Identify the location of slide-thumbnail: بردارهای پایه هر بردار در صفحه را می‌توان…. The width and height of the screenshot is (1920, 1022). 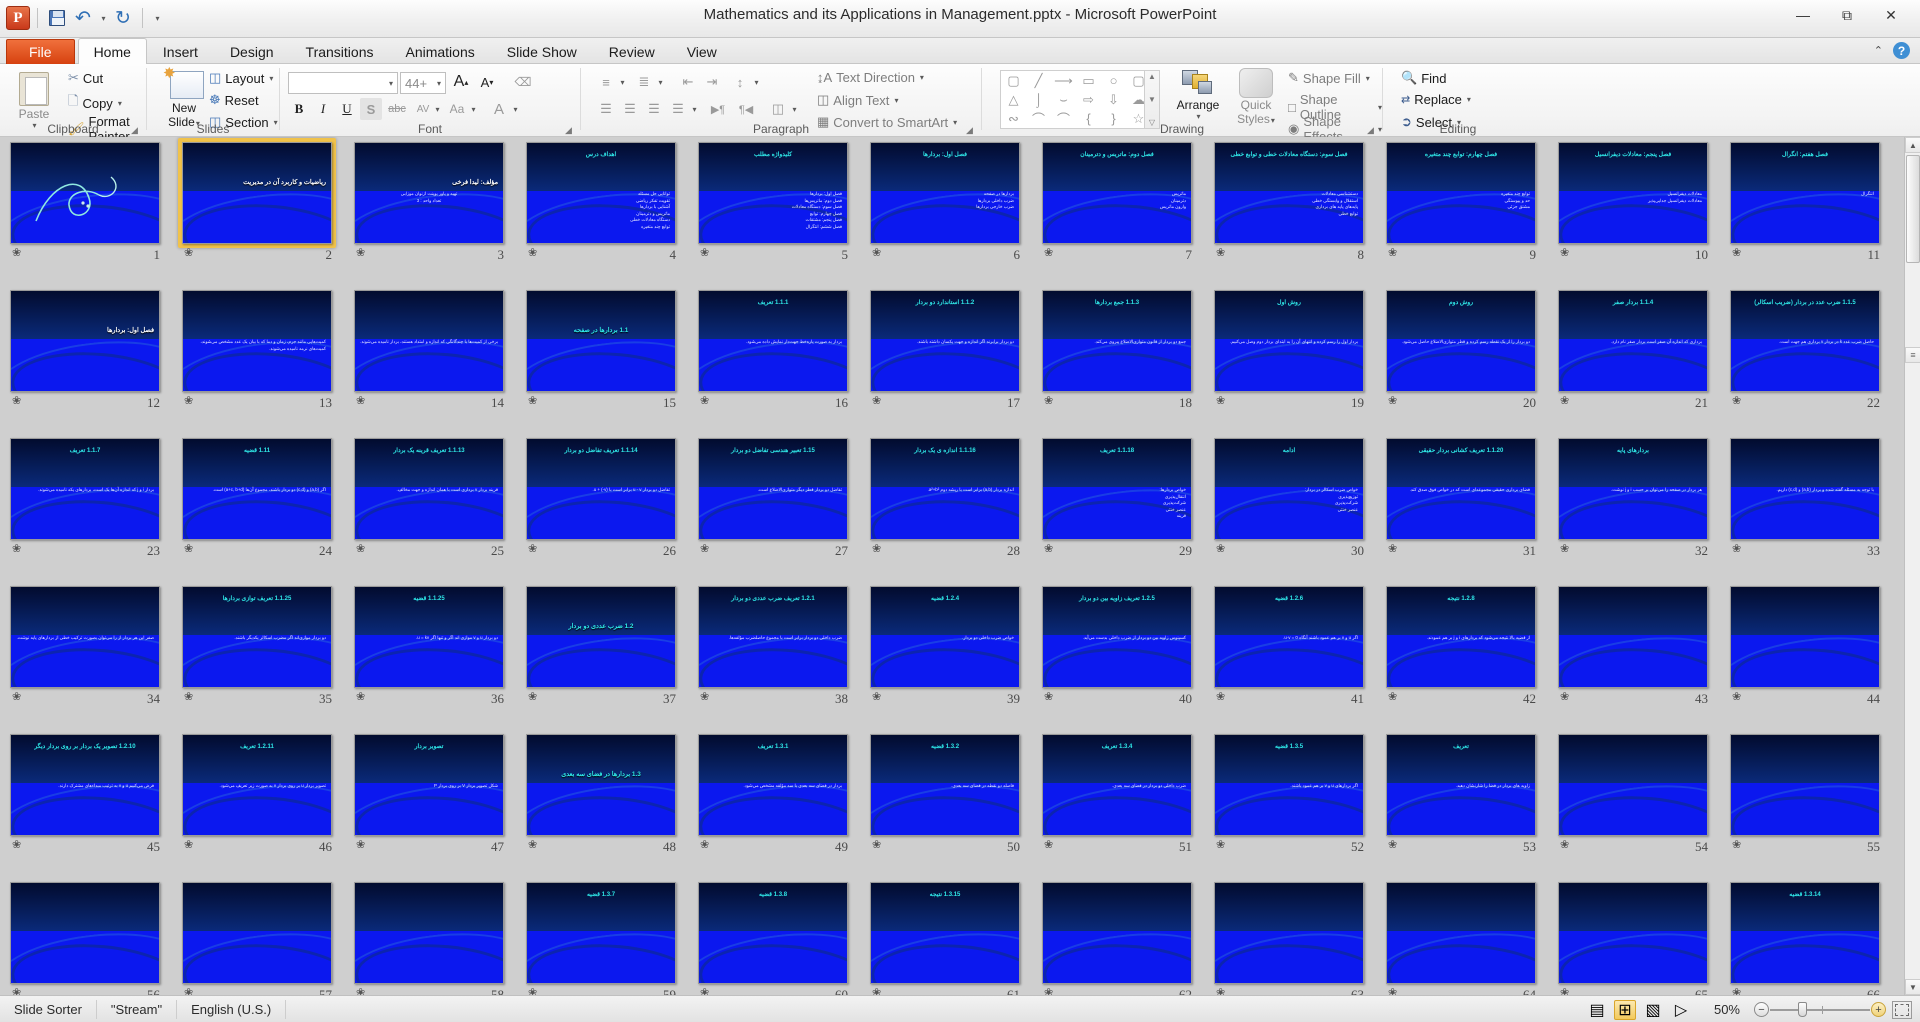
(1633, 489).